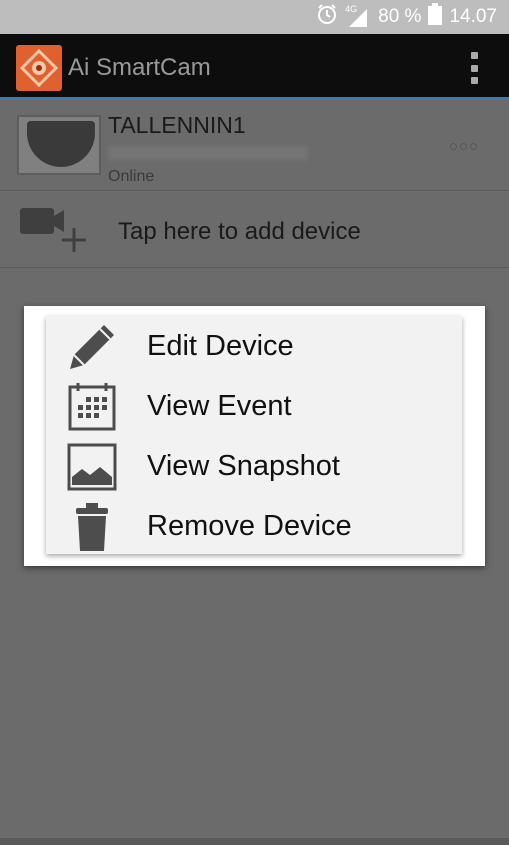 The height and width of the screenshot is (845, 509). Describe the element at coordinates (53, 230) in the screenshot. I see `add-camera-icon` at that location.